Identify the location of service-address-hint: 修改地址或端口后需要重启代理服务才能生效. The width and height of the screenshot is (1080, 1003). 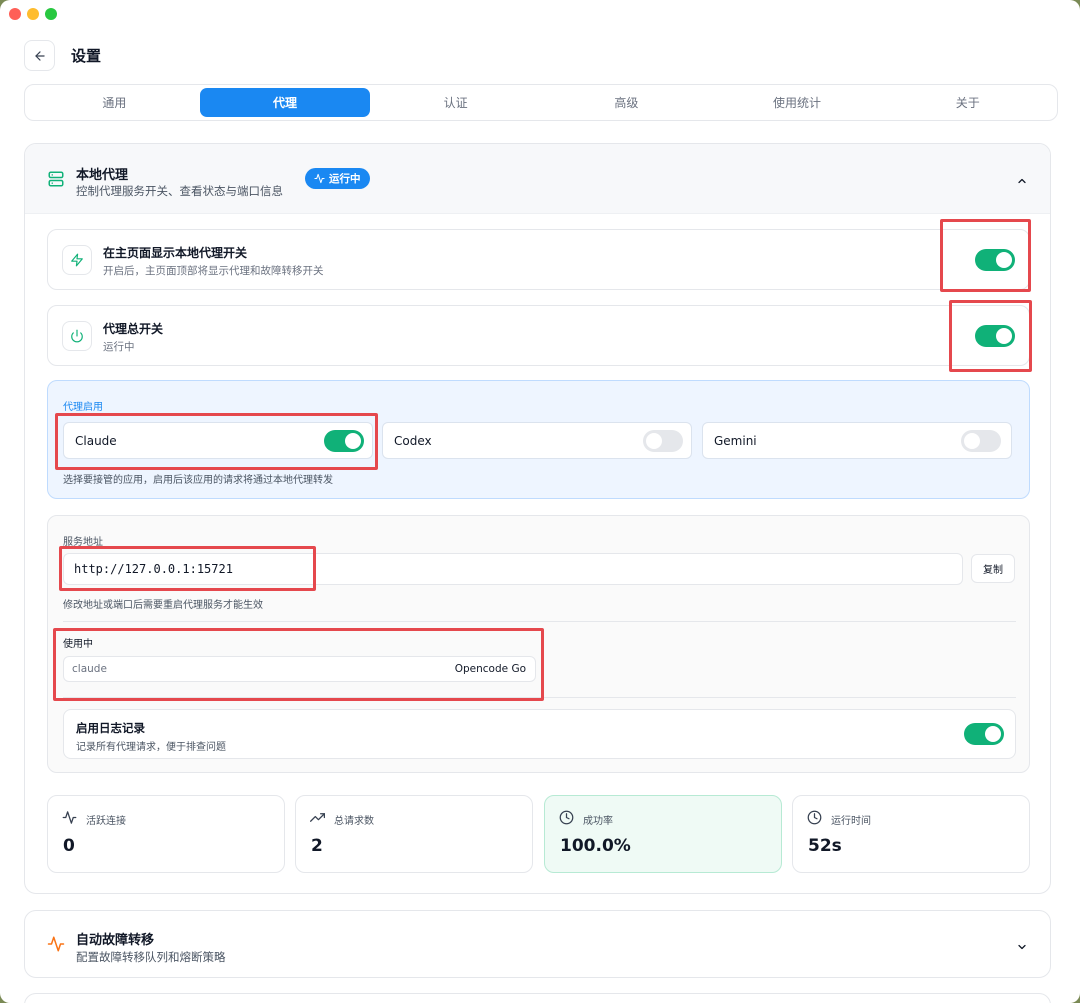
(163, 605).